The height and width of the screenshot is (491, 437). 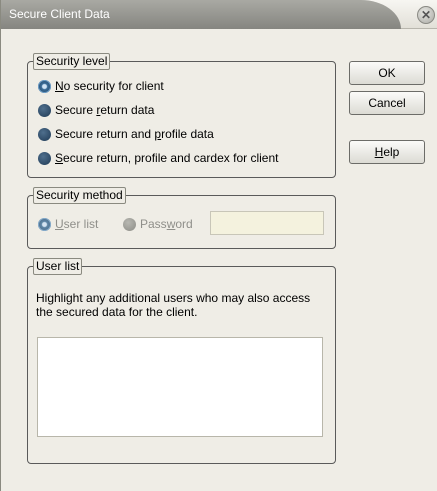 I want to click on radio-secure-return: Secure return data, so click(x=96, y=110).